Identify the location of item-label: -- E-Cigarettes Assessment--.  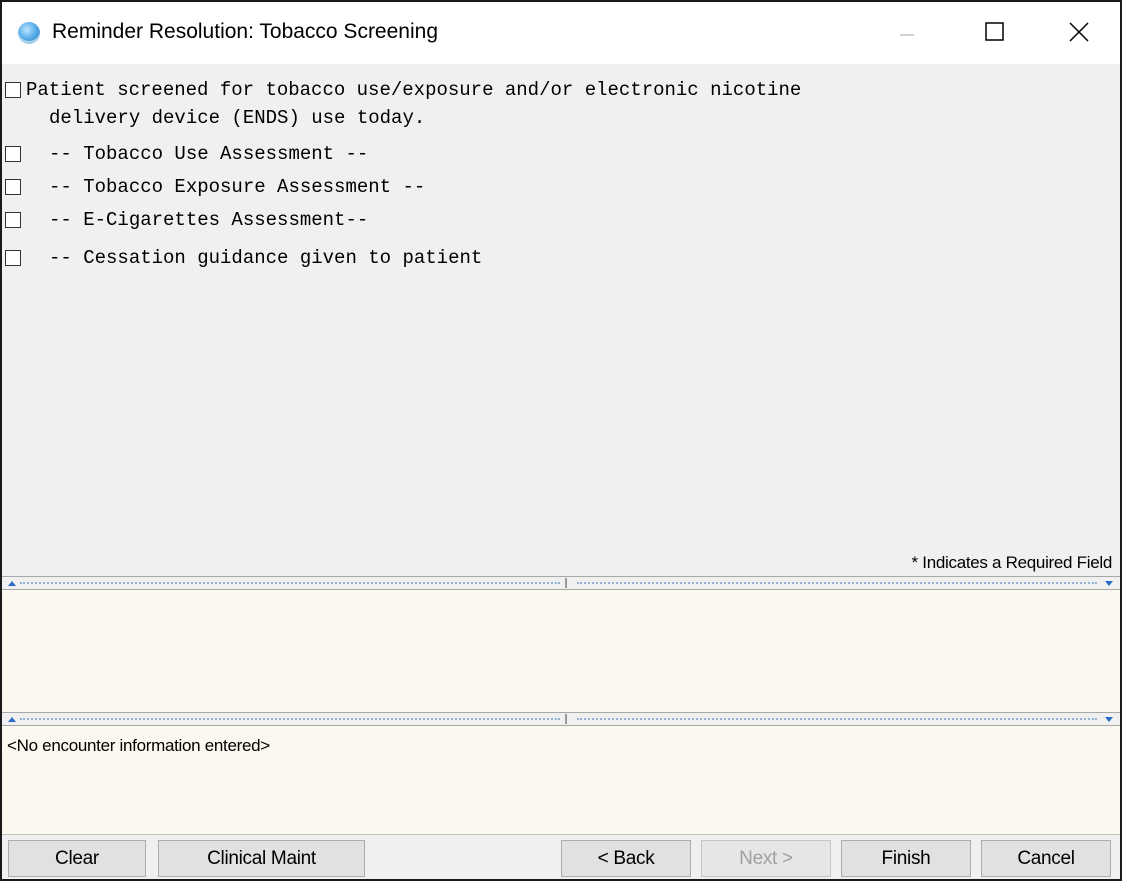
(209, 220).